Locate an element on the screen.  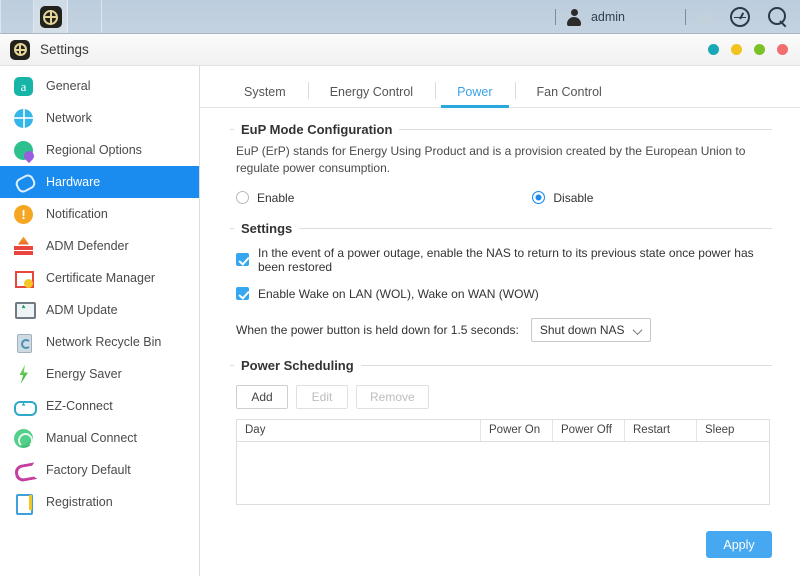
power-button-action-value: Shut down NAS is located at coordinates (582, 329).